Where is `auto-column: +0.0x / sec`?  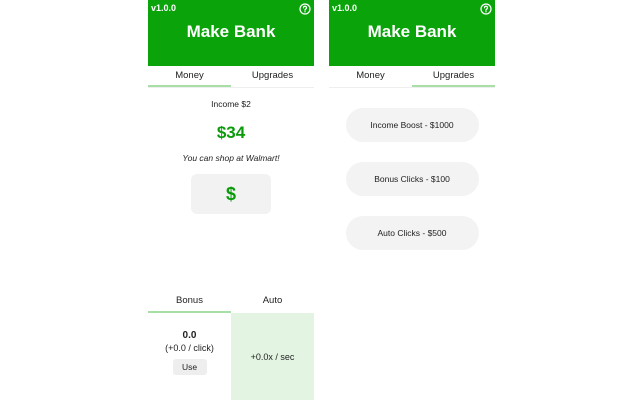 auto-column: +0.0x / sec is located at coordinates (272, 356).